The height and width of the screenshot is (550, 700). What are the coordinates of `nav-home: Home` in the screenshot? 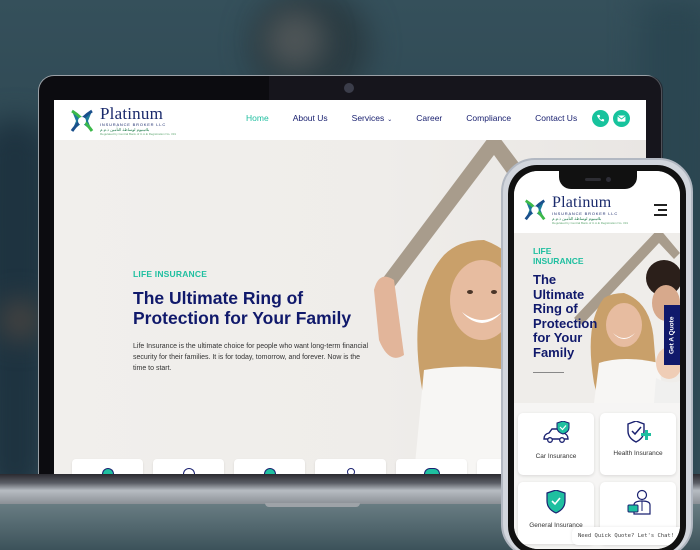 It's located at (257, 118).